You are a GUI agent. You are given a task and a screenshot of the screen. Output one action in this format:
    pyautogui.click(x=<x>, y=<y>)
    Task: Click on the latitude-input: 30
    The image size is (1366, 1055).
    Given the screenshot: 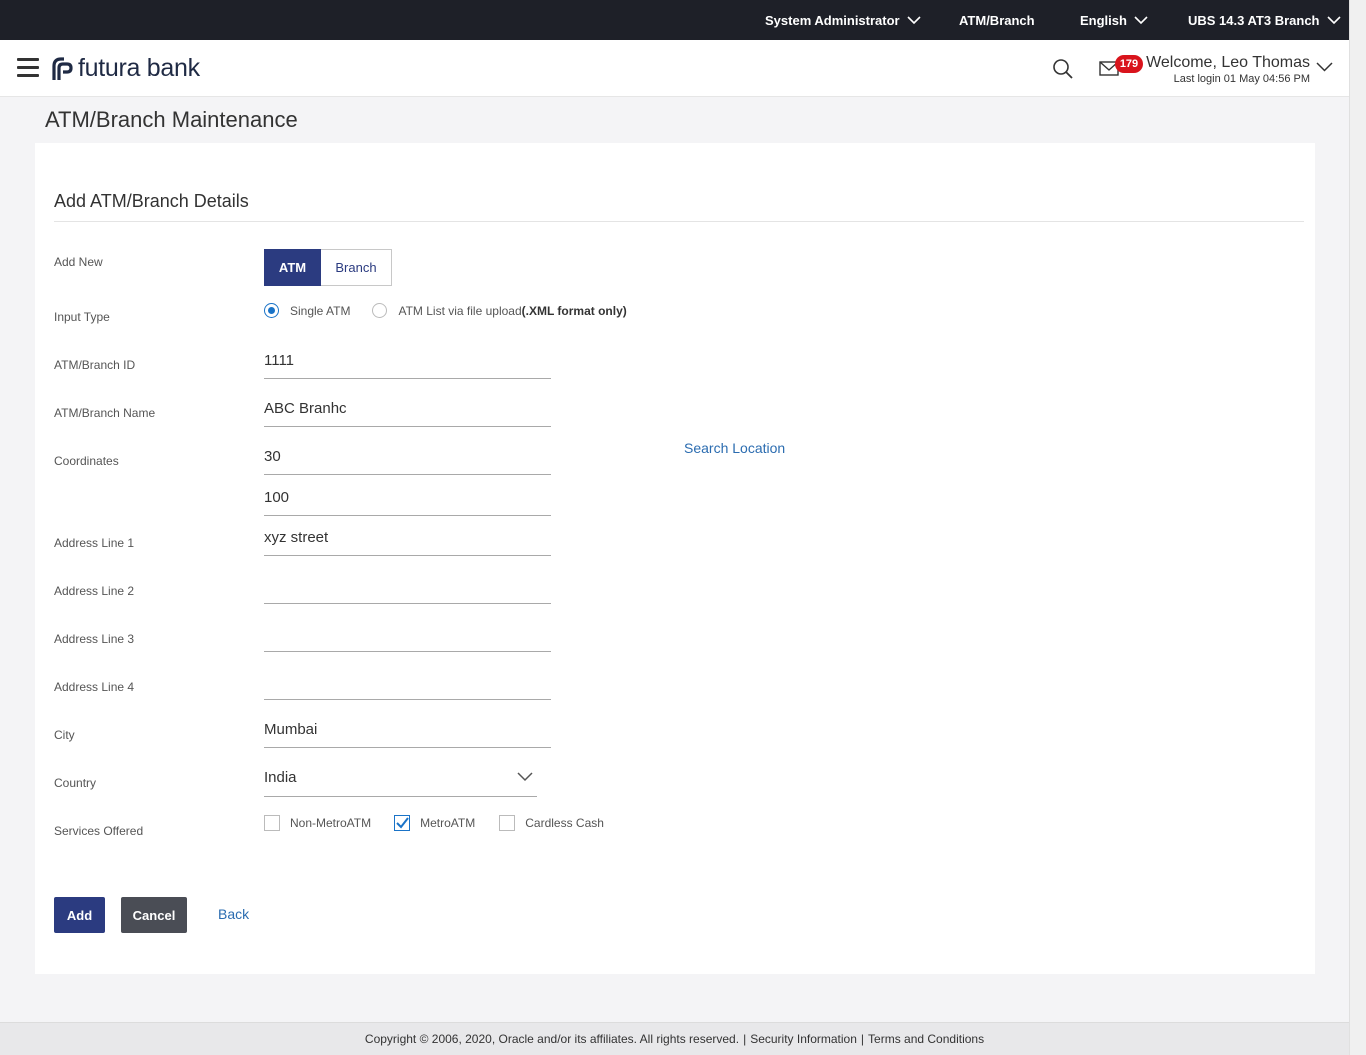 What is the action you would take?
    pyautogui.click(x=407, y=455)
    